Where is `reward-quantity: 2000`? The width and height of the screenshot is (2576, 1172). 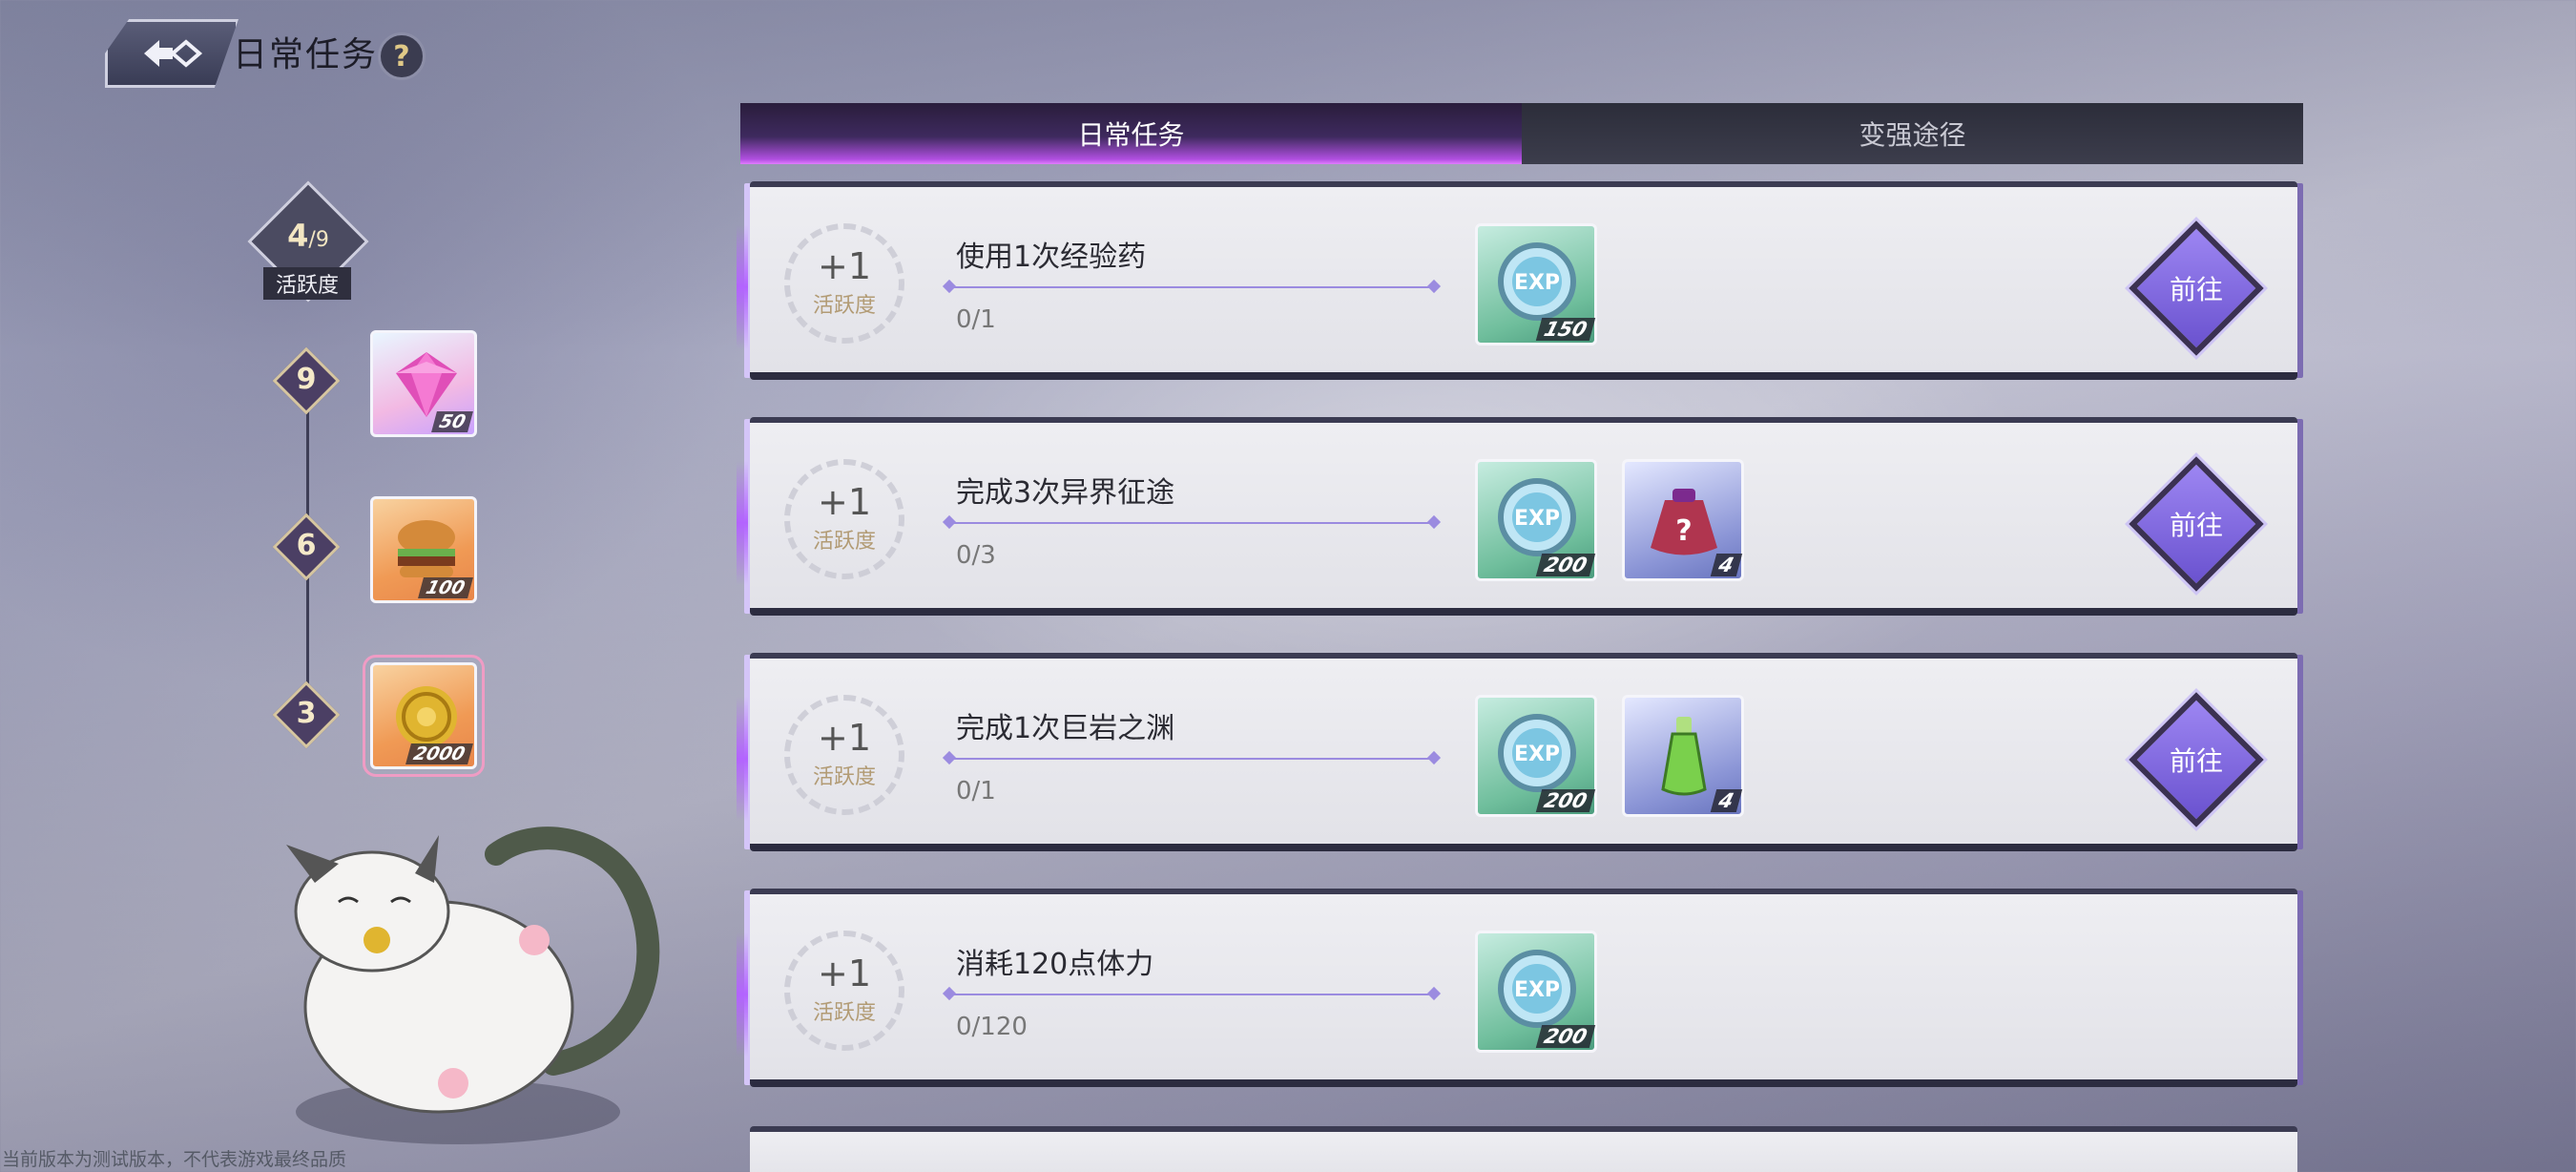 reward-quantity: 2000 is located at coordinates (439, 753).